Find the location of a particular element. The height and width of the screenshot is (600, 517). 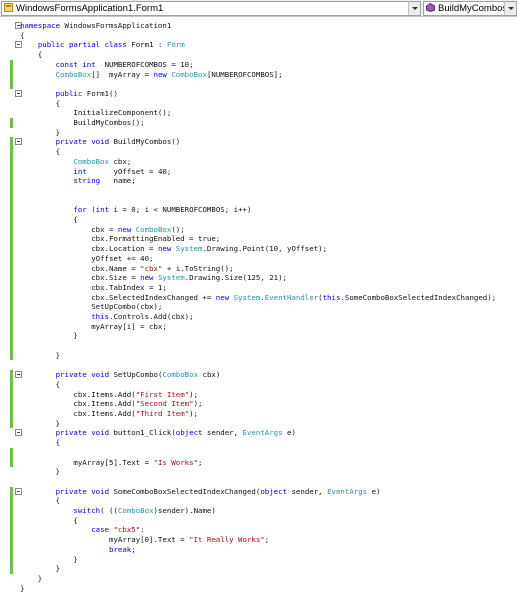

code-text: { is located at coordinates (40, 443).